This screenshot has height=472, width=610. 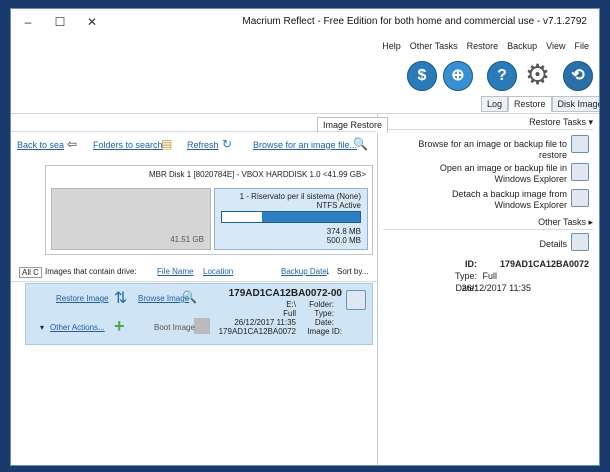 I want to click on menu-help: Help, so click(x=391, y=46).